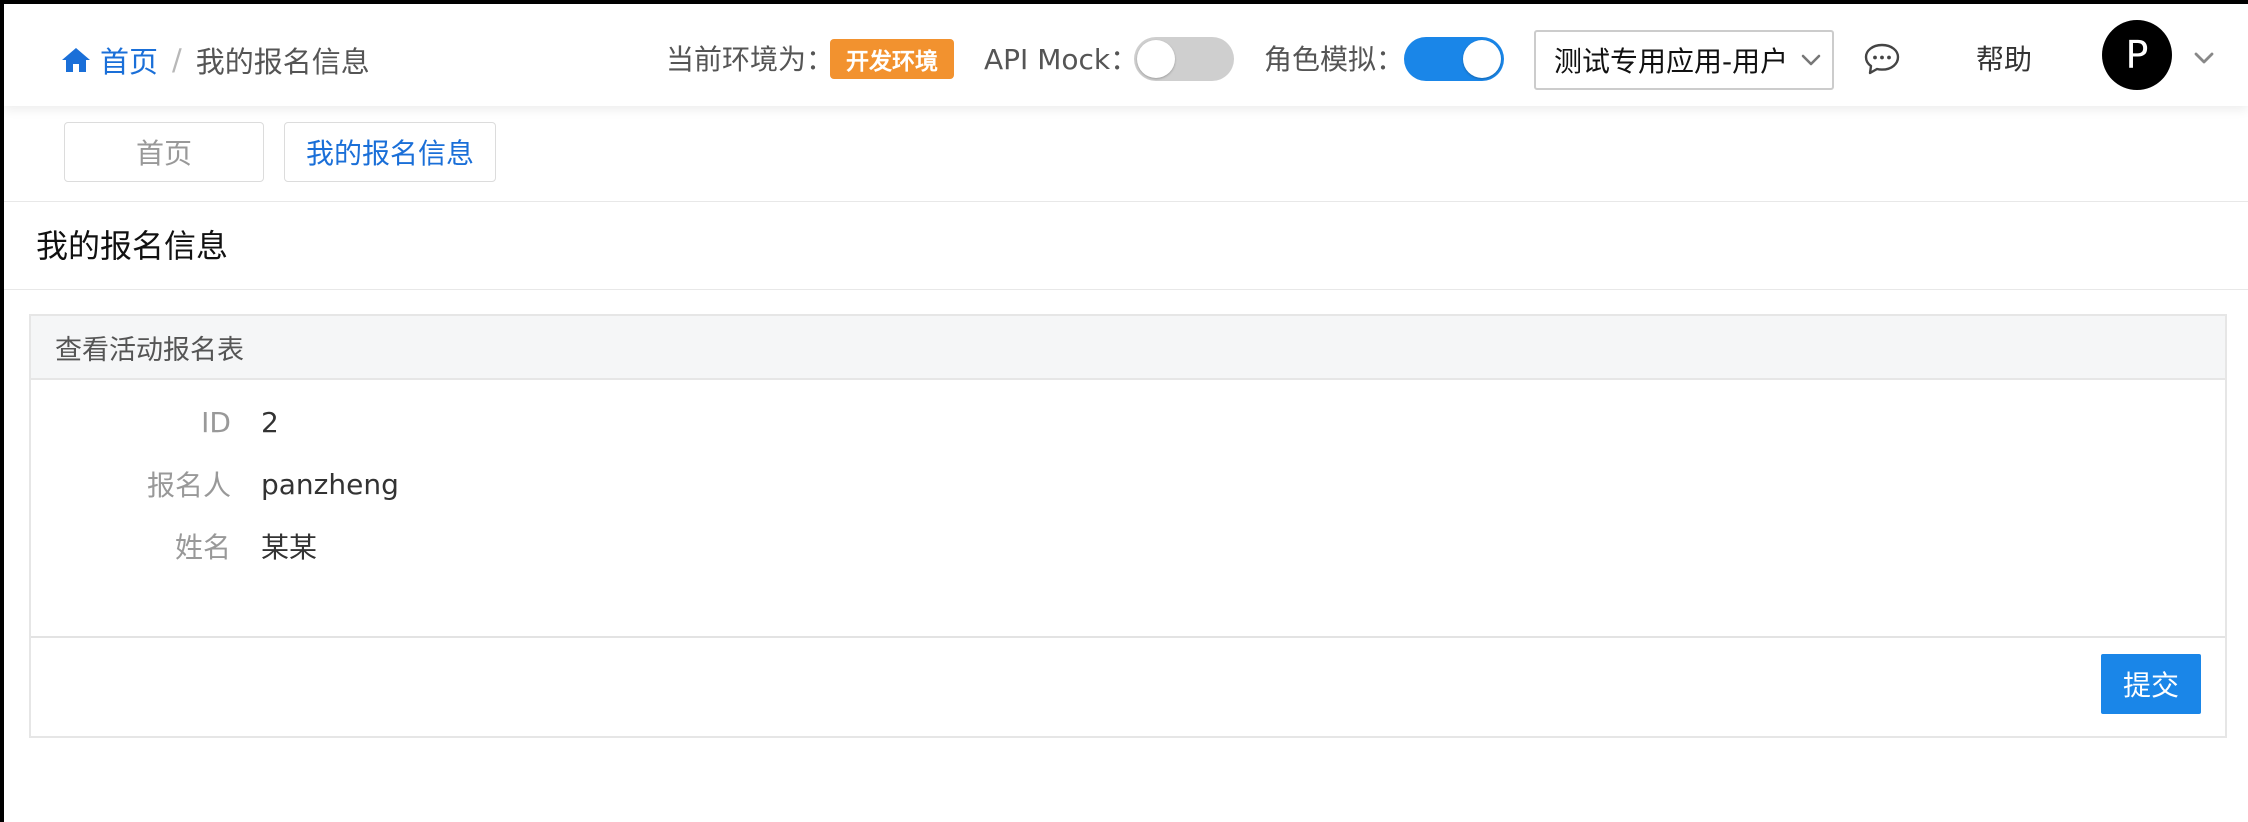  What do you see at coordinates (2137, 55) in the screenshot?
I see `avatar: P` at bounding box center [2137, 55].